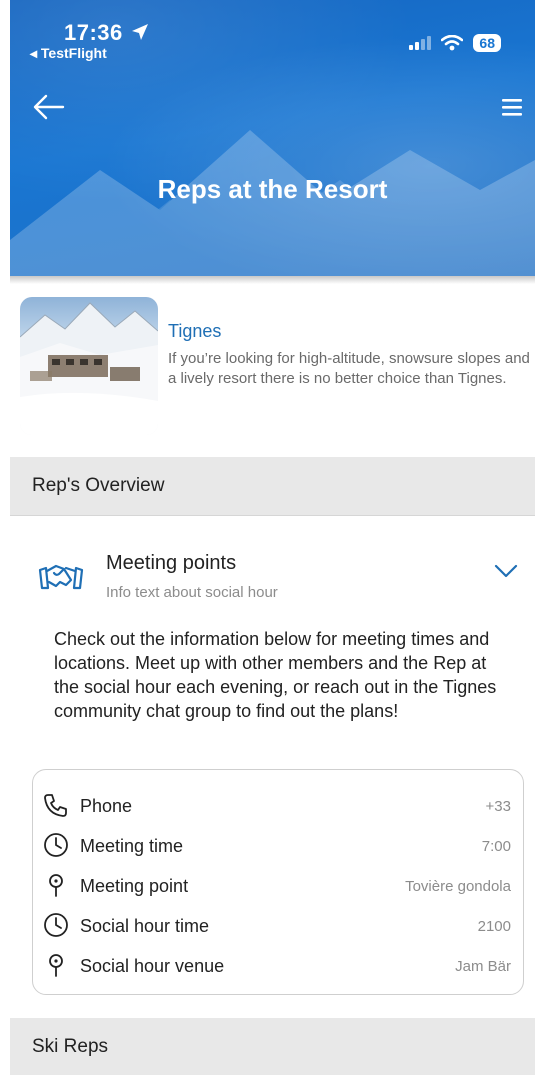 The height and width of the screenshot is (1075, 535). Describe the element at coordinates (278, 966) in the screenshot. I see `info-row-social-hour-venue: Social hour venue Jam Bär` at that location.